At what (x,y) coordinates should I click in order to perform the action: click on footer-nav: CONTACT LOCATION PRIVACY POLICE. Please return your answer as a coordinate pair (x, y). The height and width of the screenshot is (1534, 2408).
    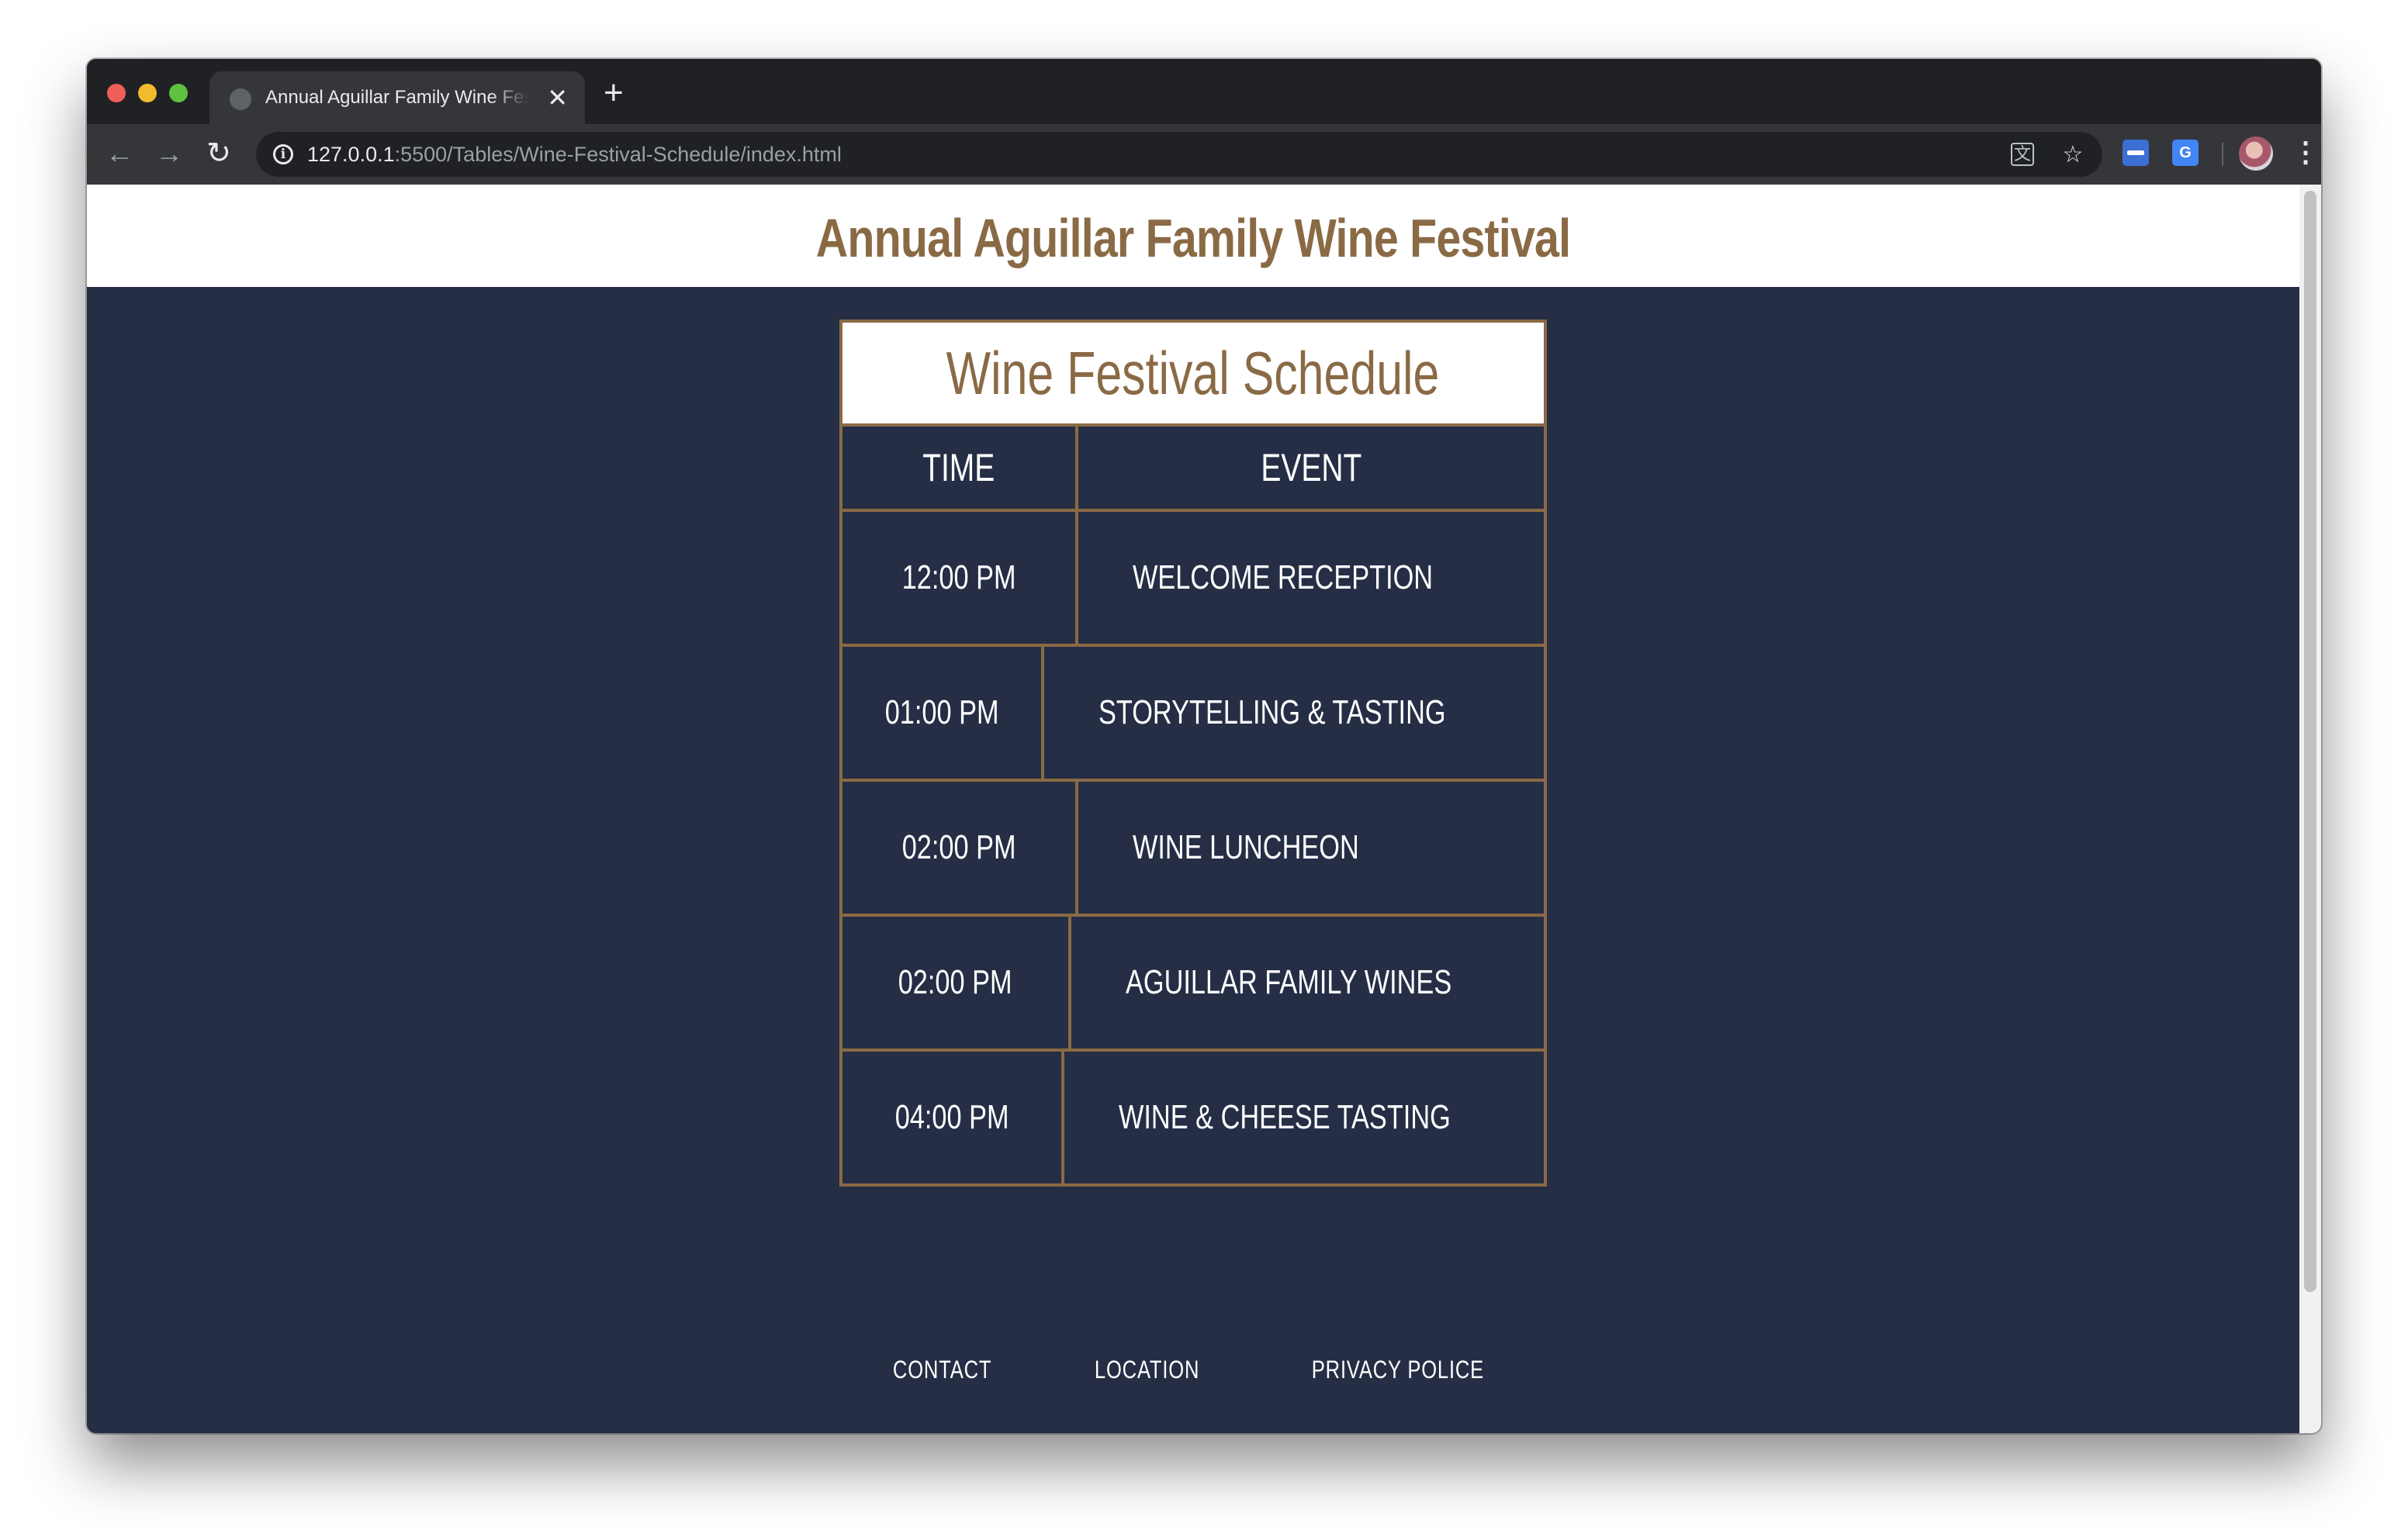
    Looking at the image, I should click on (1193, 1370).